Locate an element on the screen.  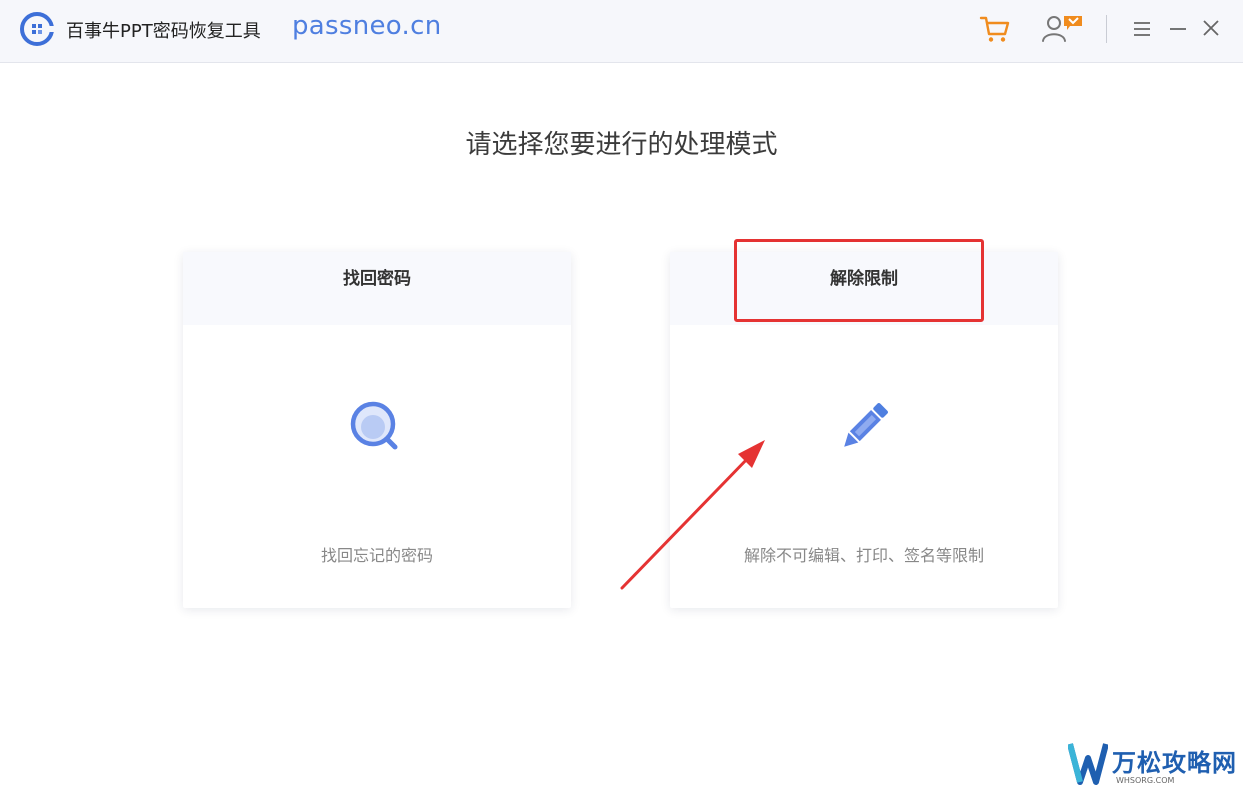
close-icon is located at coordinates (1211, 28).